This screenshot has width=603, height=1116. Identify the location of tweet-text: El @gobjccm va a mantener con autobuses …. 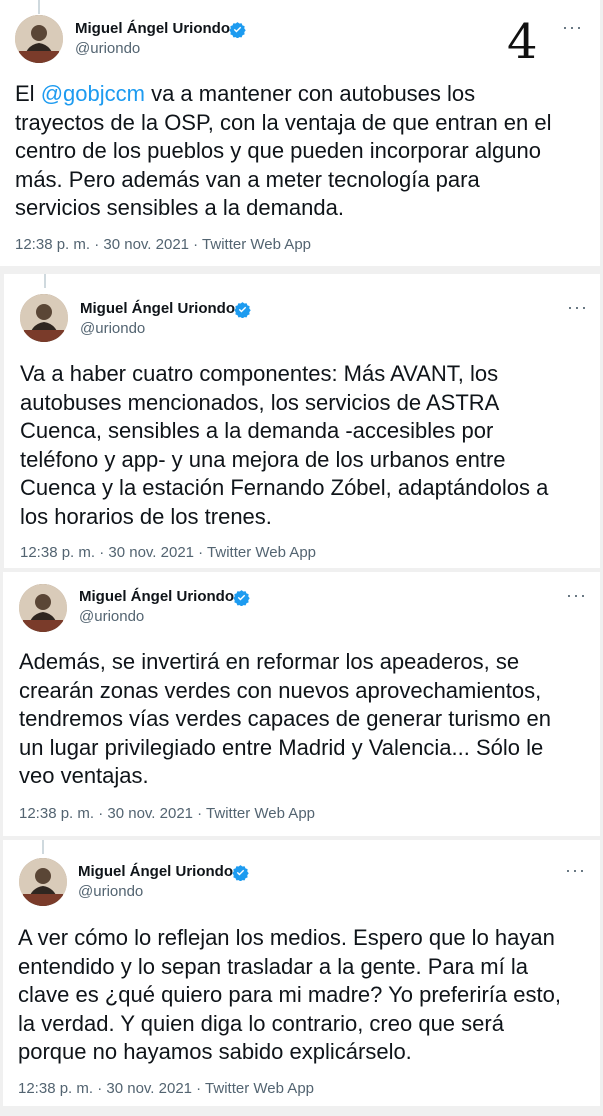
(305, 151).